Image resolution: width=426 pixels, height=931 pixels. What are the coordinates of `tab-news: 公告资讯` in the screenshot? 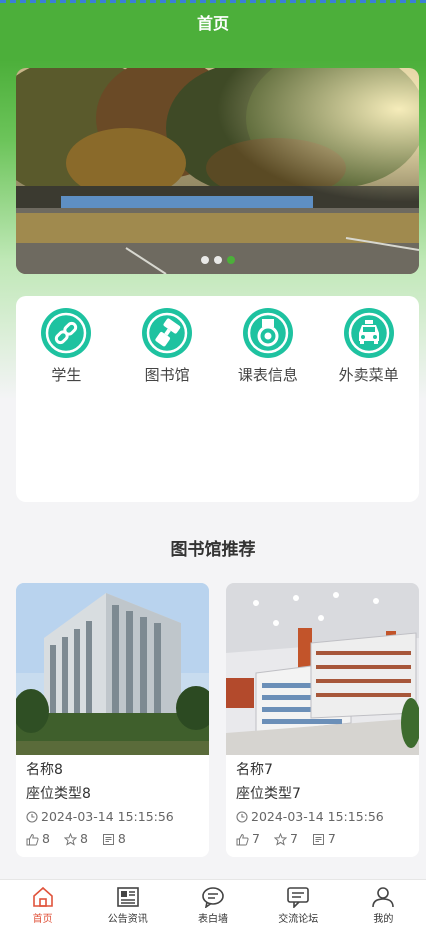 It's located at (127, 905).